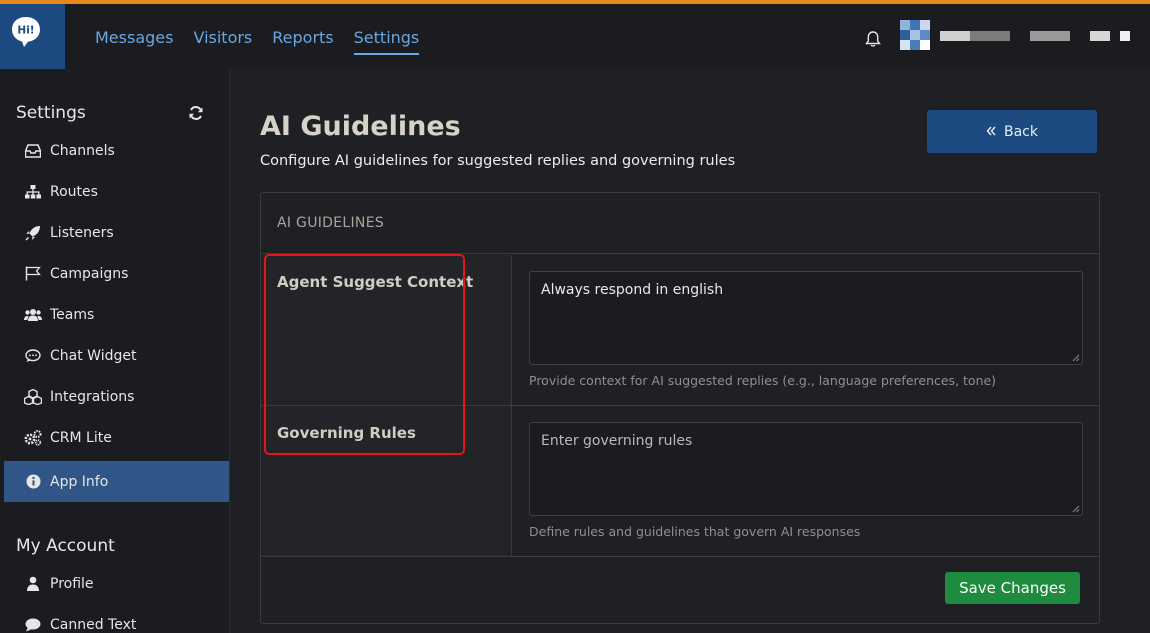  Describe the element at coordinates (360, 126) in the screenshot. I see `page-title: AI Guidelines` at that location.